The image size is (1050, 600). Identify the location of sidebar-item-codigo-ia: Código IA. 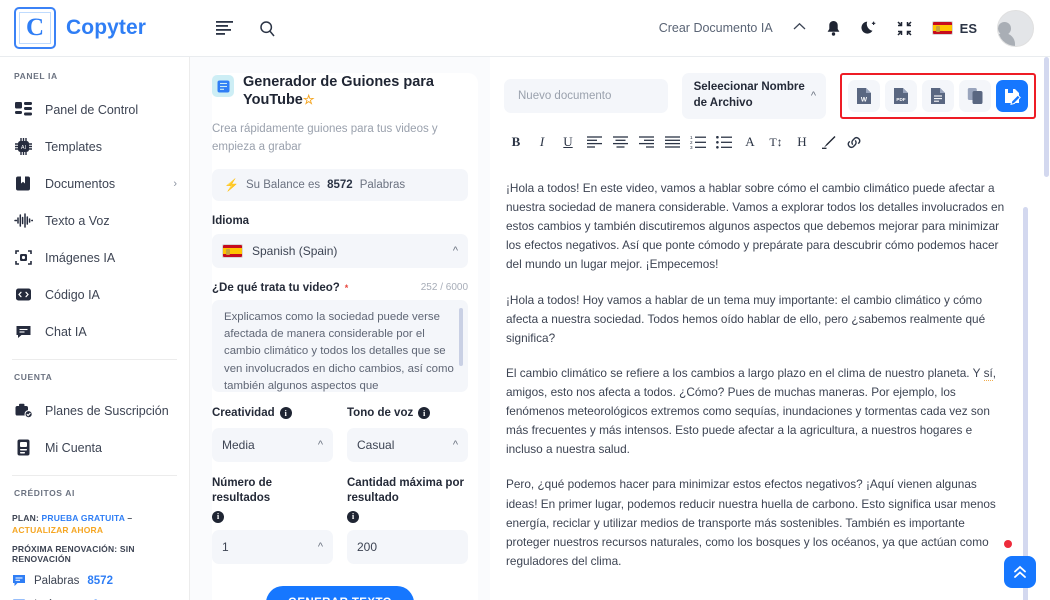
(94, 294).